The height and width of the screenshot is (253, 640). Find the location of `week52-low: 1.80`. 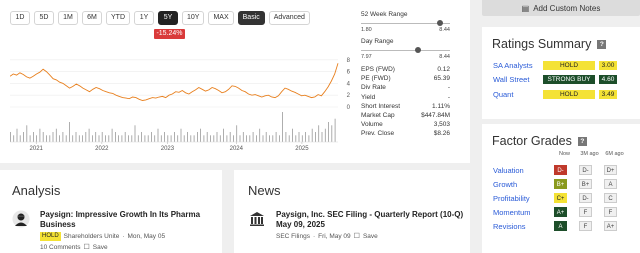

week52-low: 1.80 is located at coordinates (366, 30).